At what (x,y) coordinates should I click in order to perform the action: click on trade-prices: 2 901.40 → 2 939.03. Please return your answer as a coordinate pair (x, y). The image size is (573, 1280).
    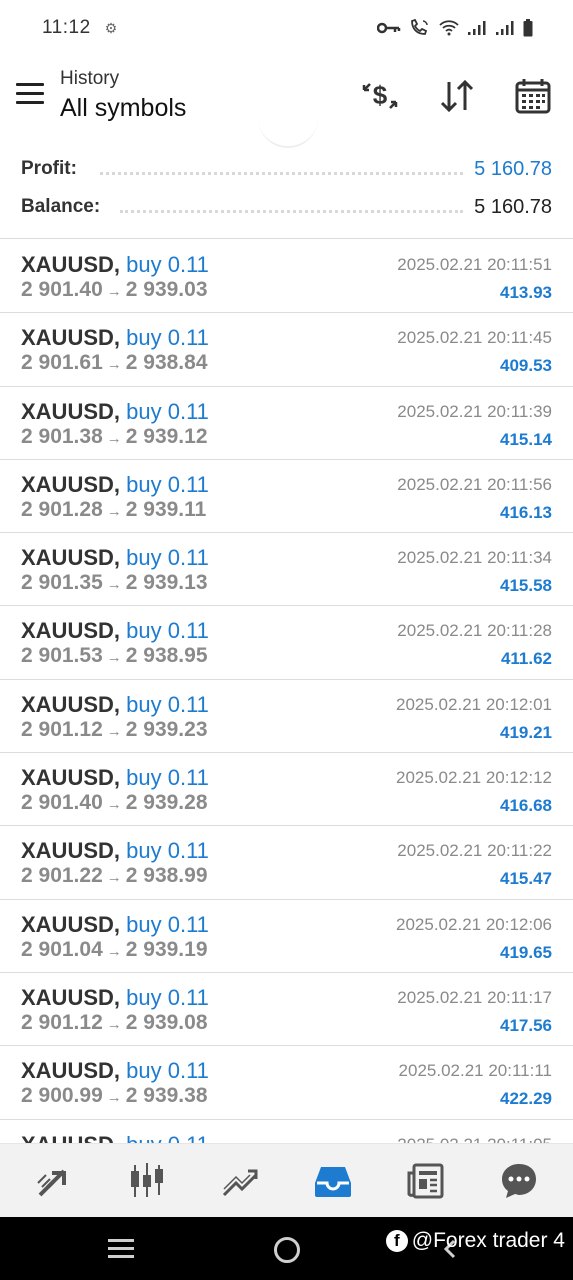
    Looking at the image, I should click on (114, 290).